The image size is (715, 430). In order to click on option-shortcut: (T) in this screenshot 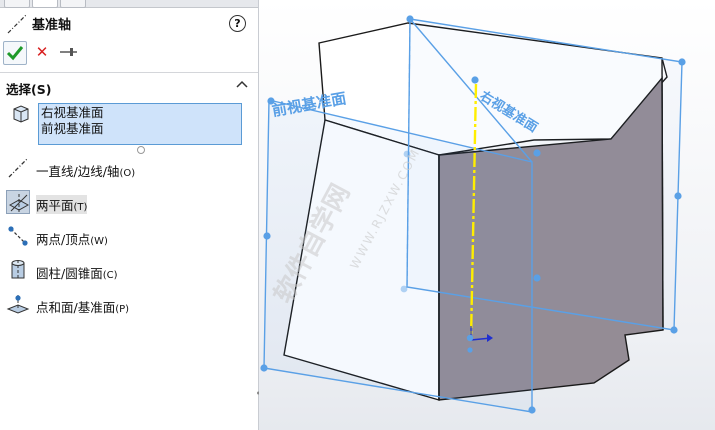, I will do `click(80, 207)`.